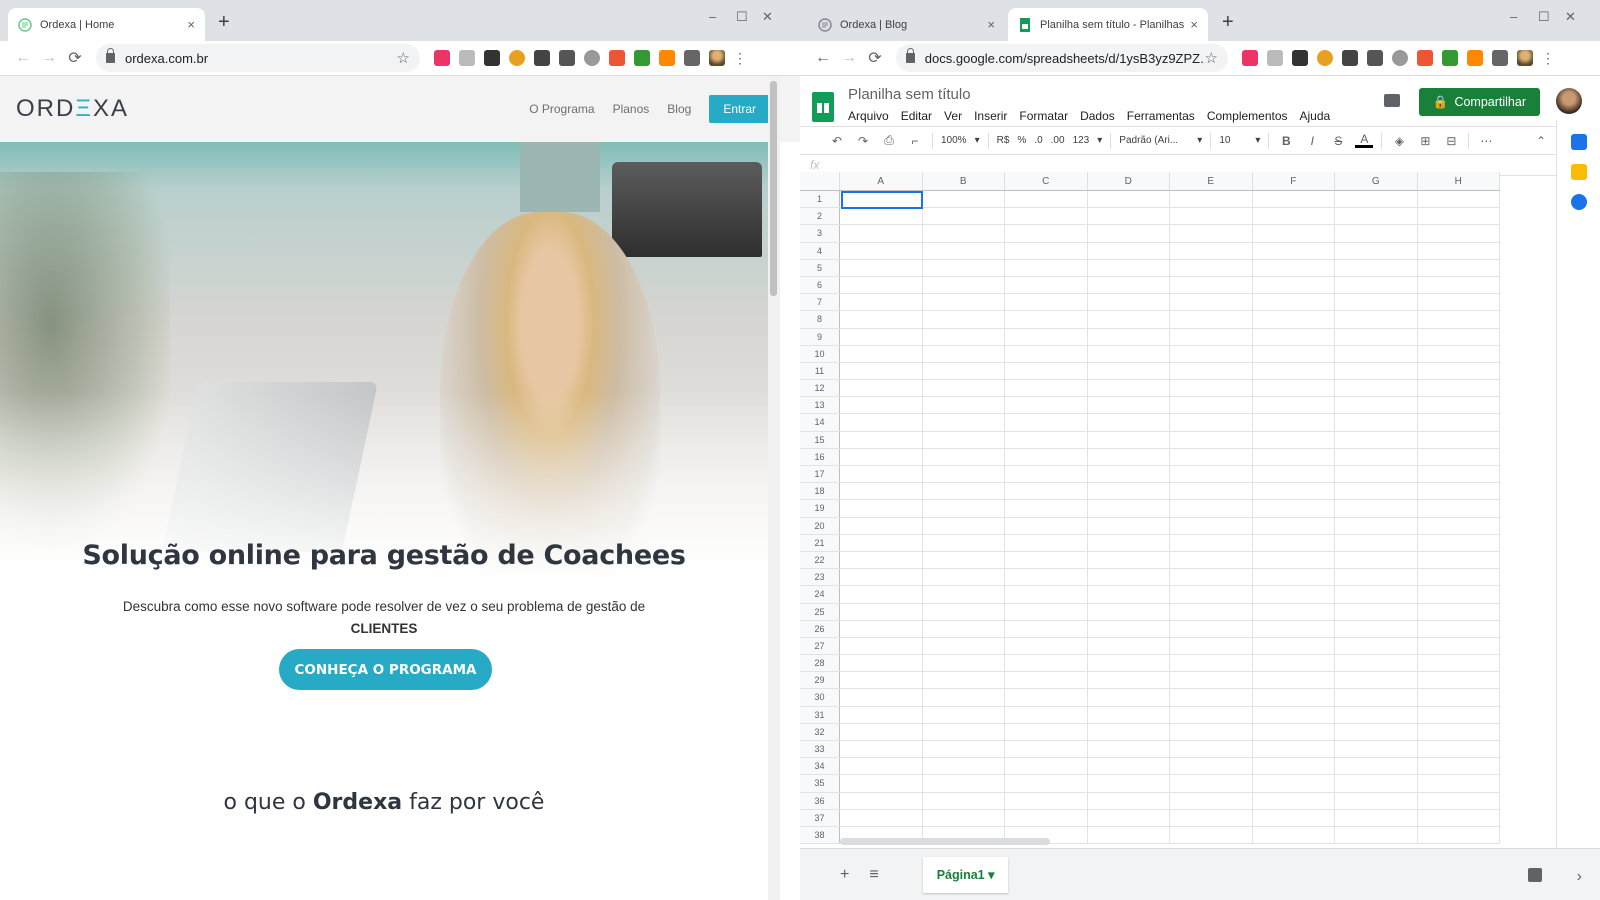 This screenshot has width=1600, height=900. Describe the element at coordinates (106, 24) in the screenshot. I see `tab-ordexa-home: Ordexa | Home ×` at that location.